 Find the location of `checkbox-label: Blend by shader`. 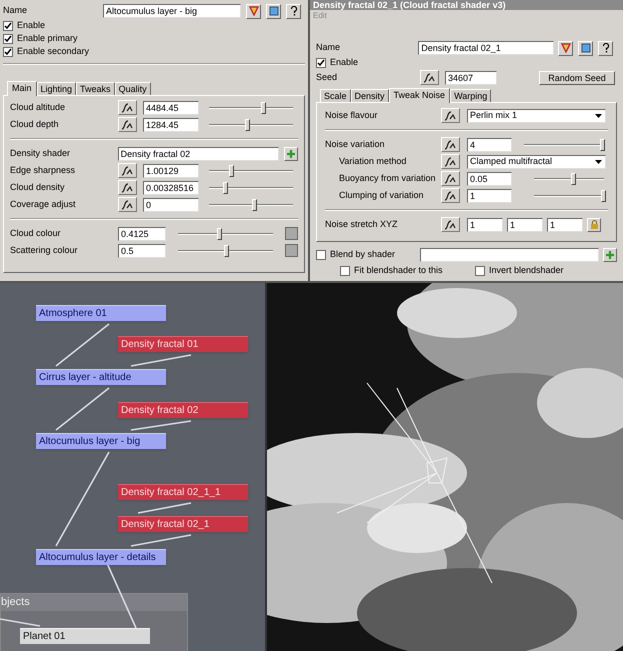

checkbox-label: Blend by shader is located at coordinates (363, 255).